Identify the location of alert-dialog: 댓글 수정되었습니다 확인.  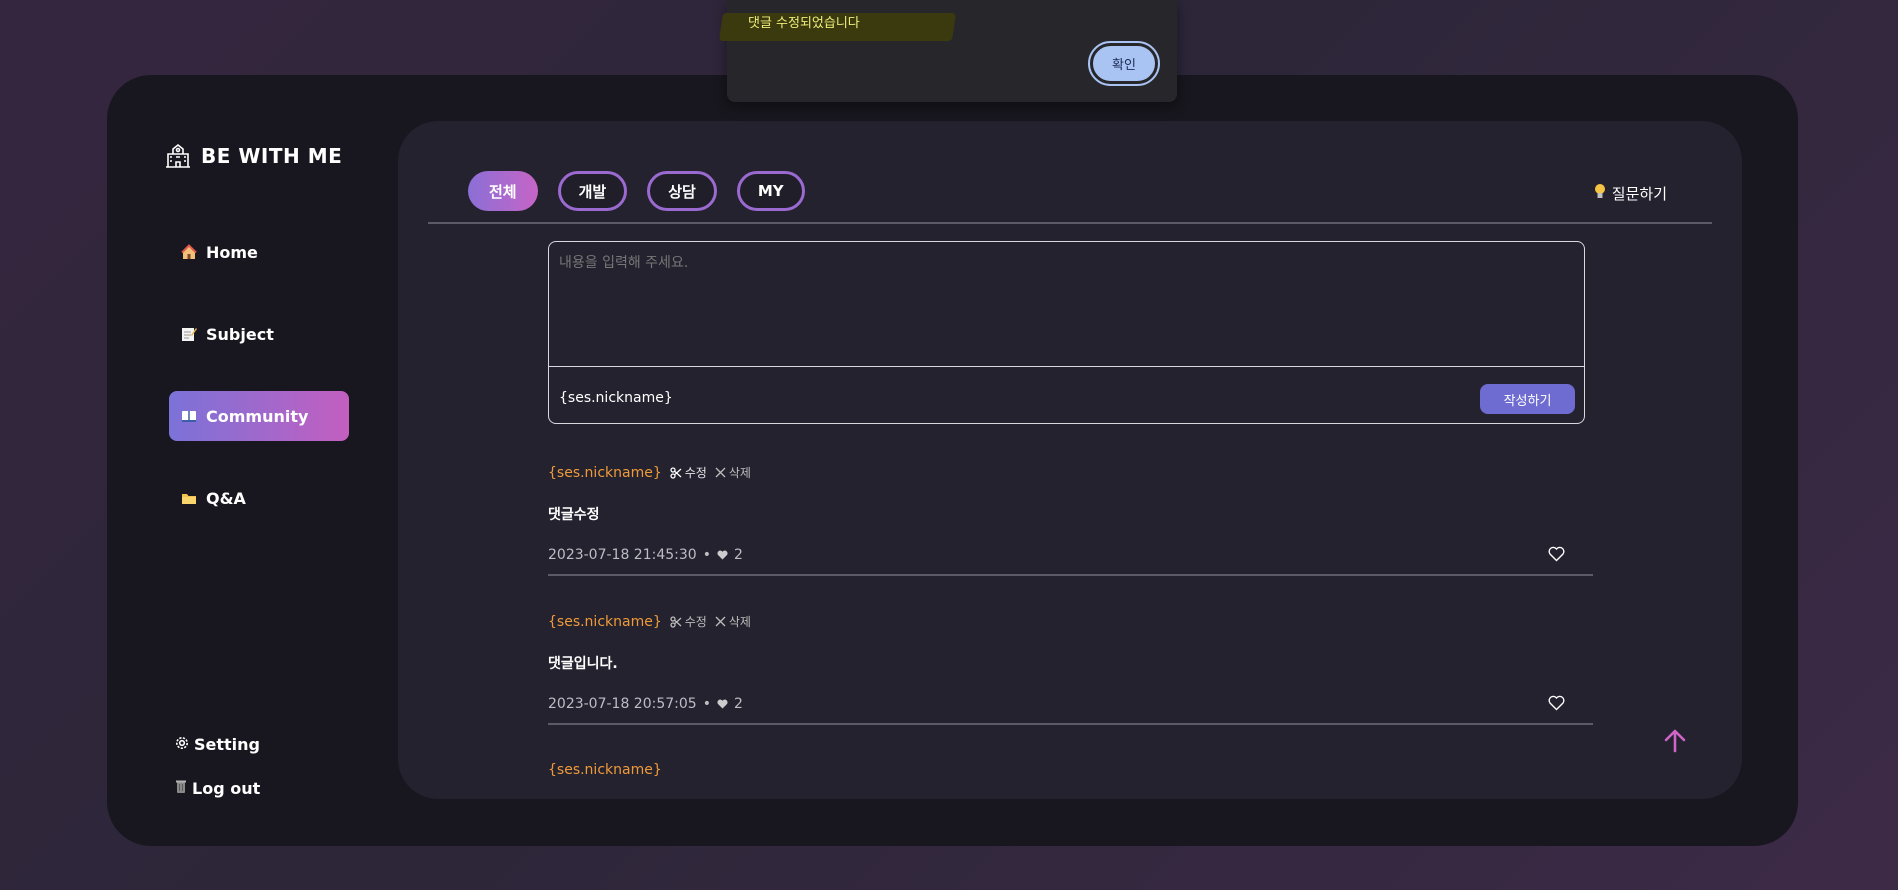
(948, 51).